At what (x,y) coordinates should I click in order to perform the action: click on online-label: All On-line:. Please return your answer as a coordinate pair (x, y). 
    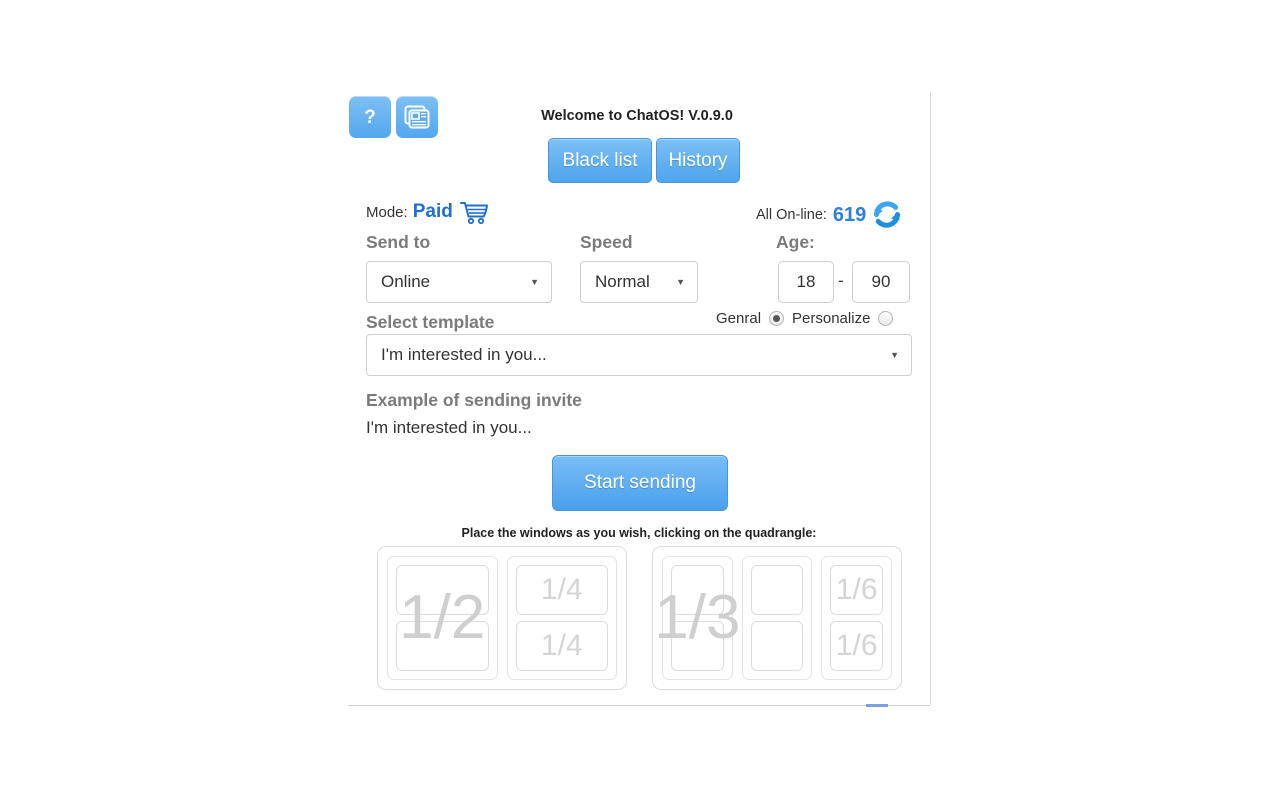
    Looking at the image, I should click on (791, 215).